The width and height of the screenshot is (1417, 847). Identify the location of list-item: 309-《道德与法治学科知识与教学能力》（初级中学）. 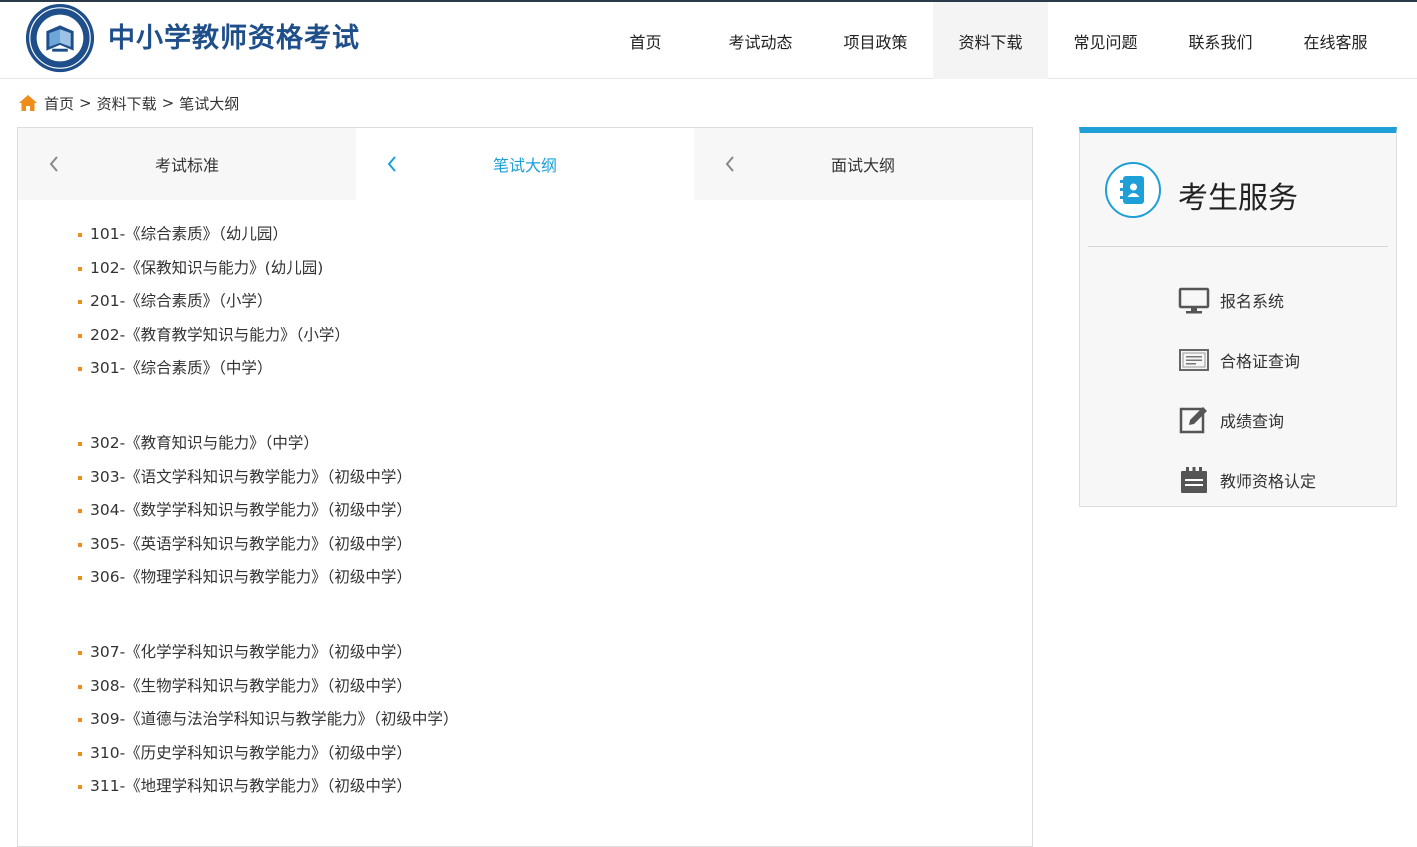
(267, 720).